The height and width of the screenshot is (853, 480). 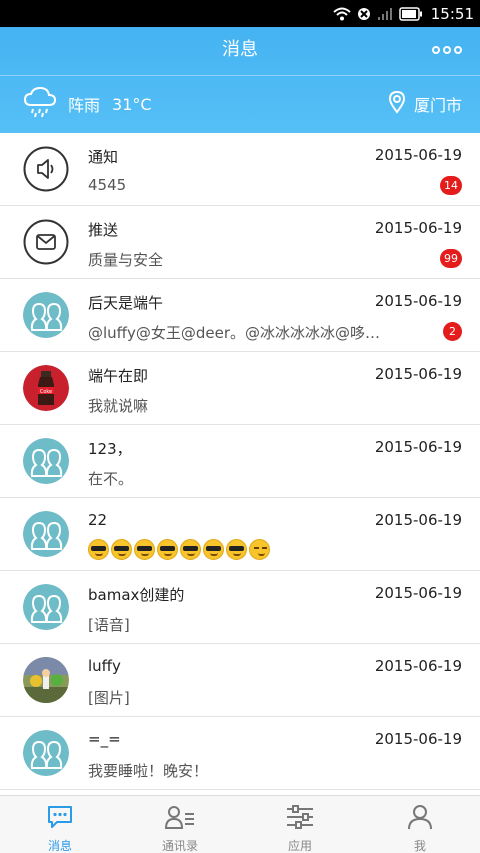 I want to click on weather-widget: 阵雨 31°C, so click(x=87, y=104).